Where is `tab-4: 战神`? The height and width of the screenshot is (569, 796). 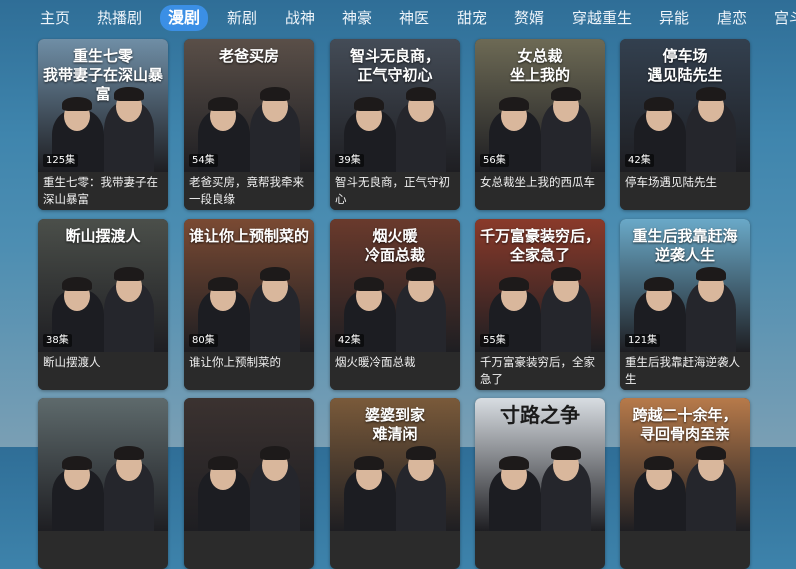
tab-4: 战神 is located at coordinates (300, 18).